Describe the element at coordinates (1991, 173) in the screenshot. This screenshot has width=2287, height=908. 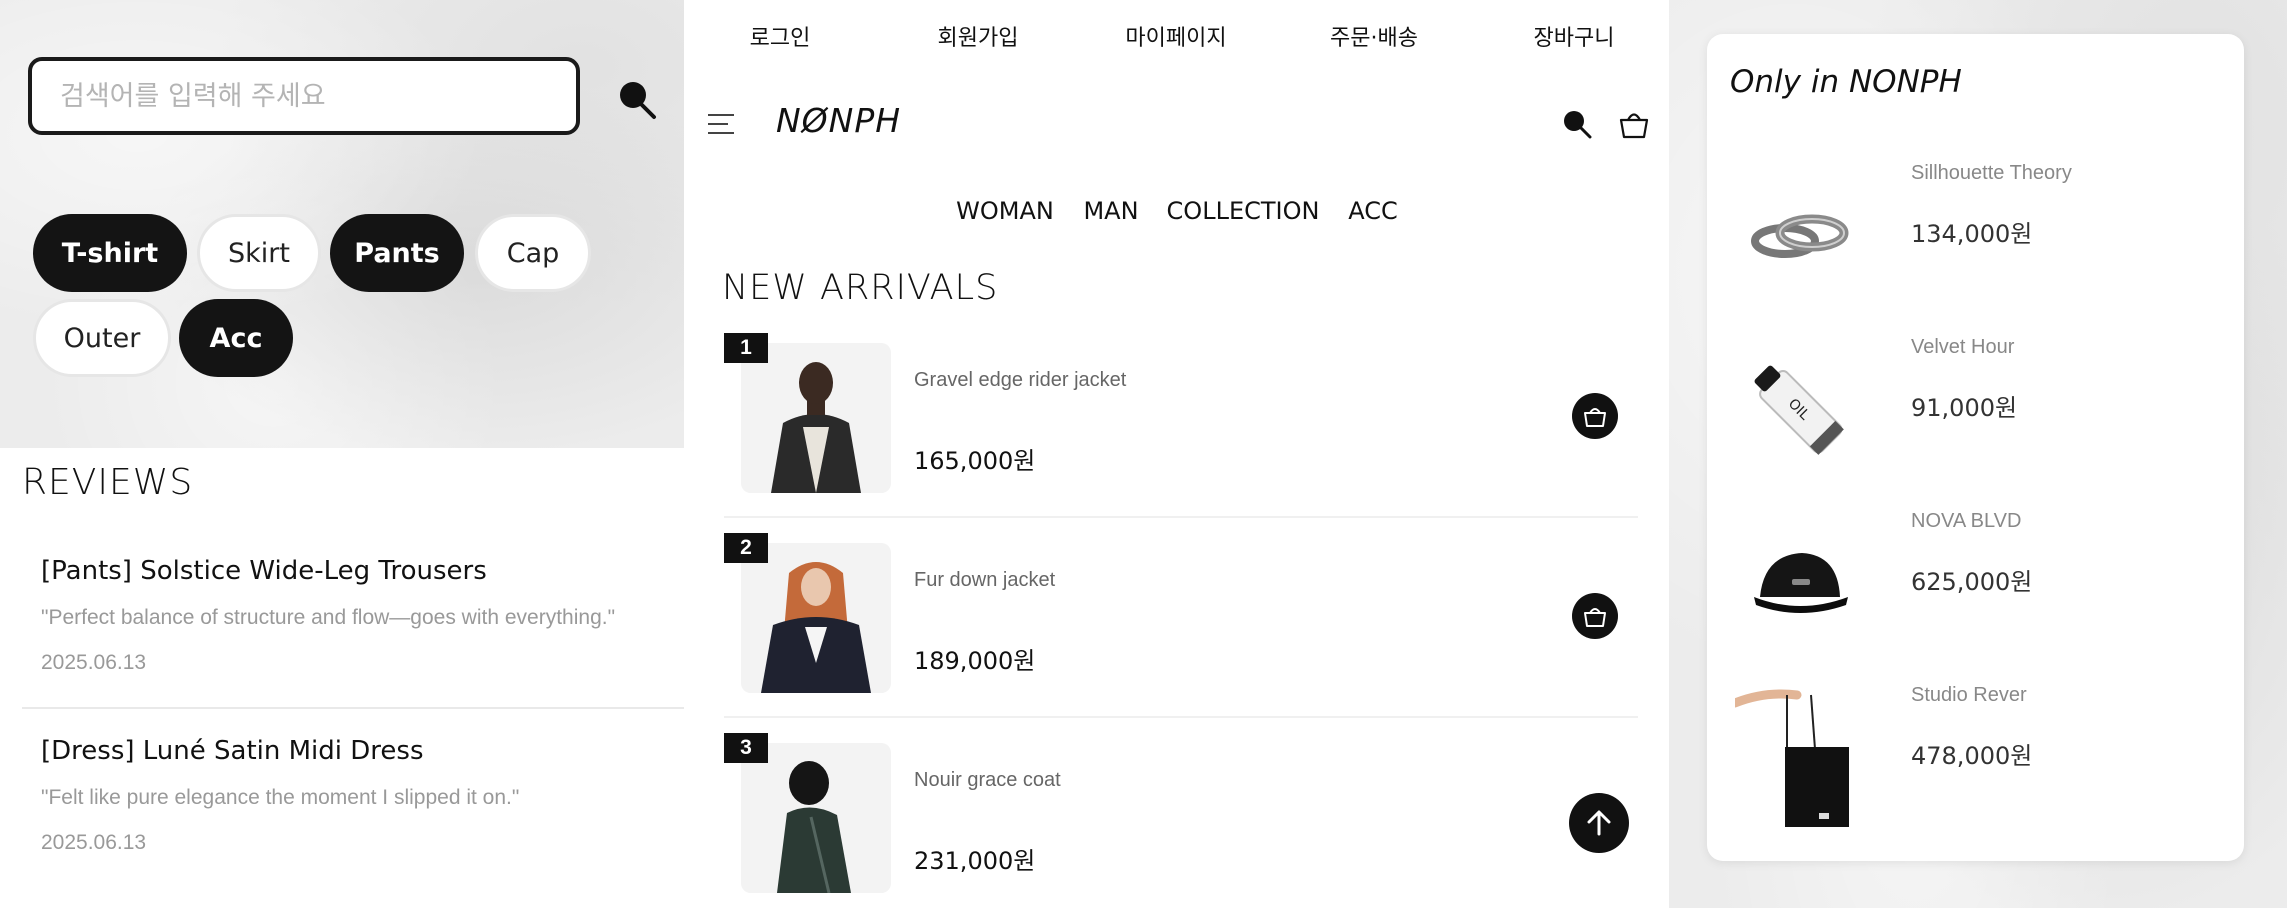
I see `product-name: Sillhouette Theory` at that location.